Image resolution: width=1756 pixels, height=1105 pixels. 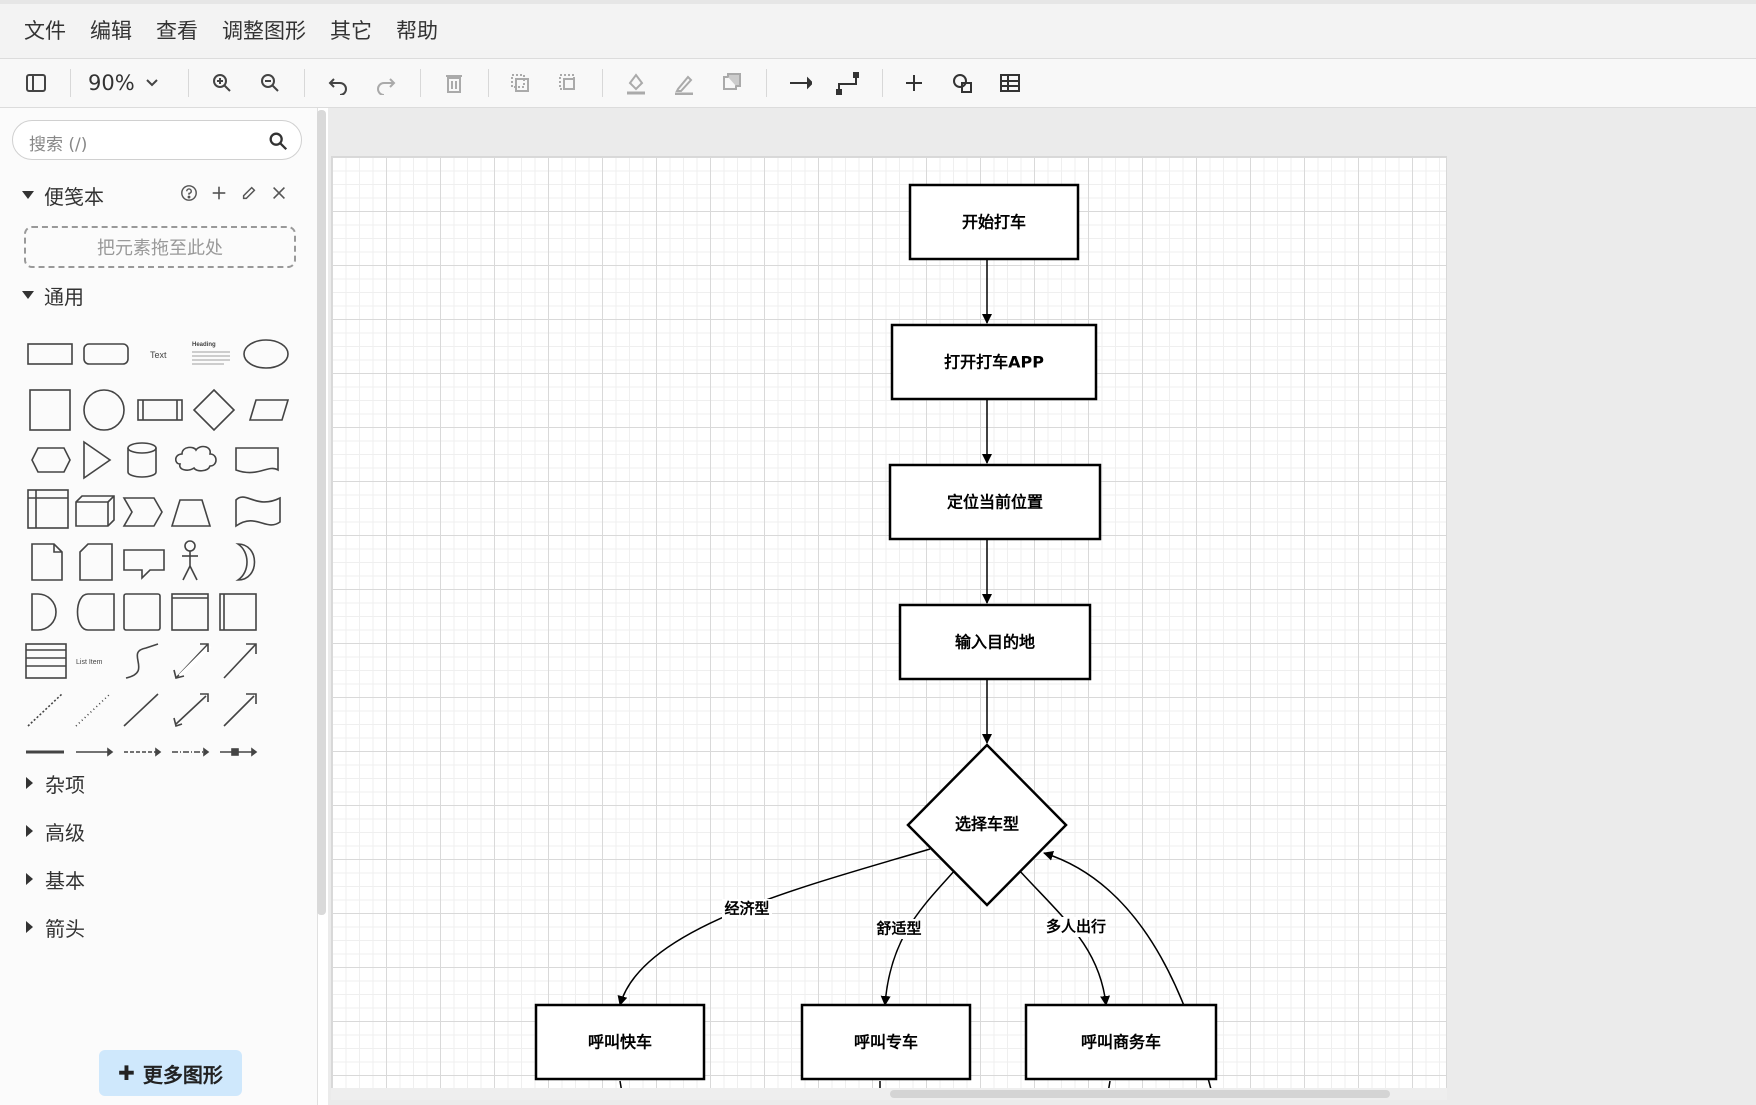 What do you see at coordinates (46, 661) in the screenshot?
I see `shape-list` at bounding box center [46, 661].